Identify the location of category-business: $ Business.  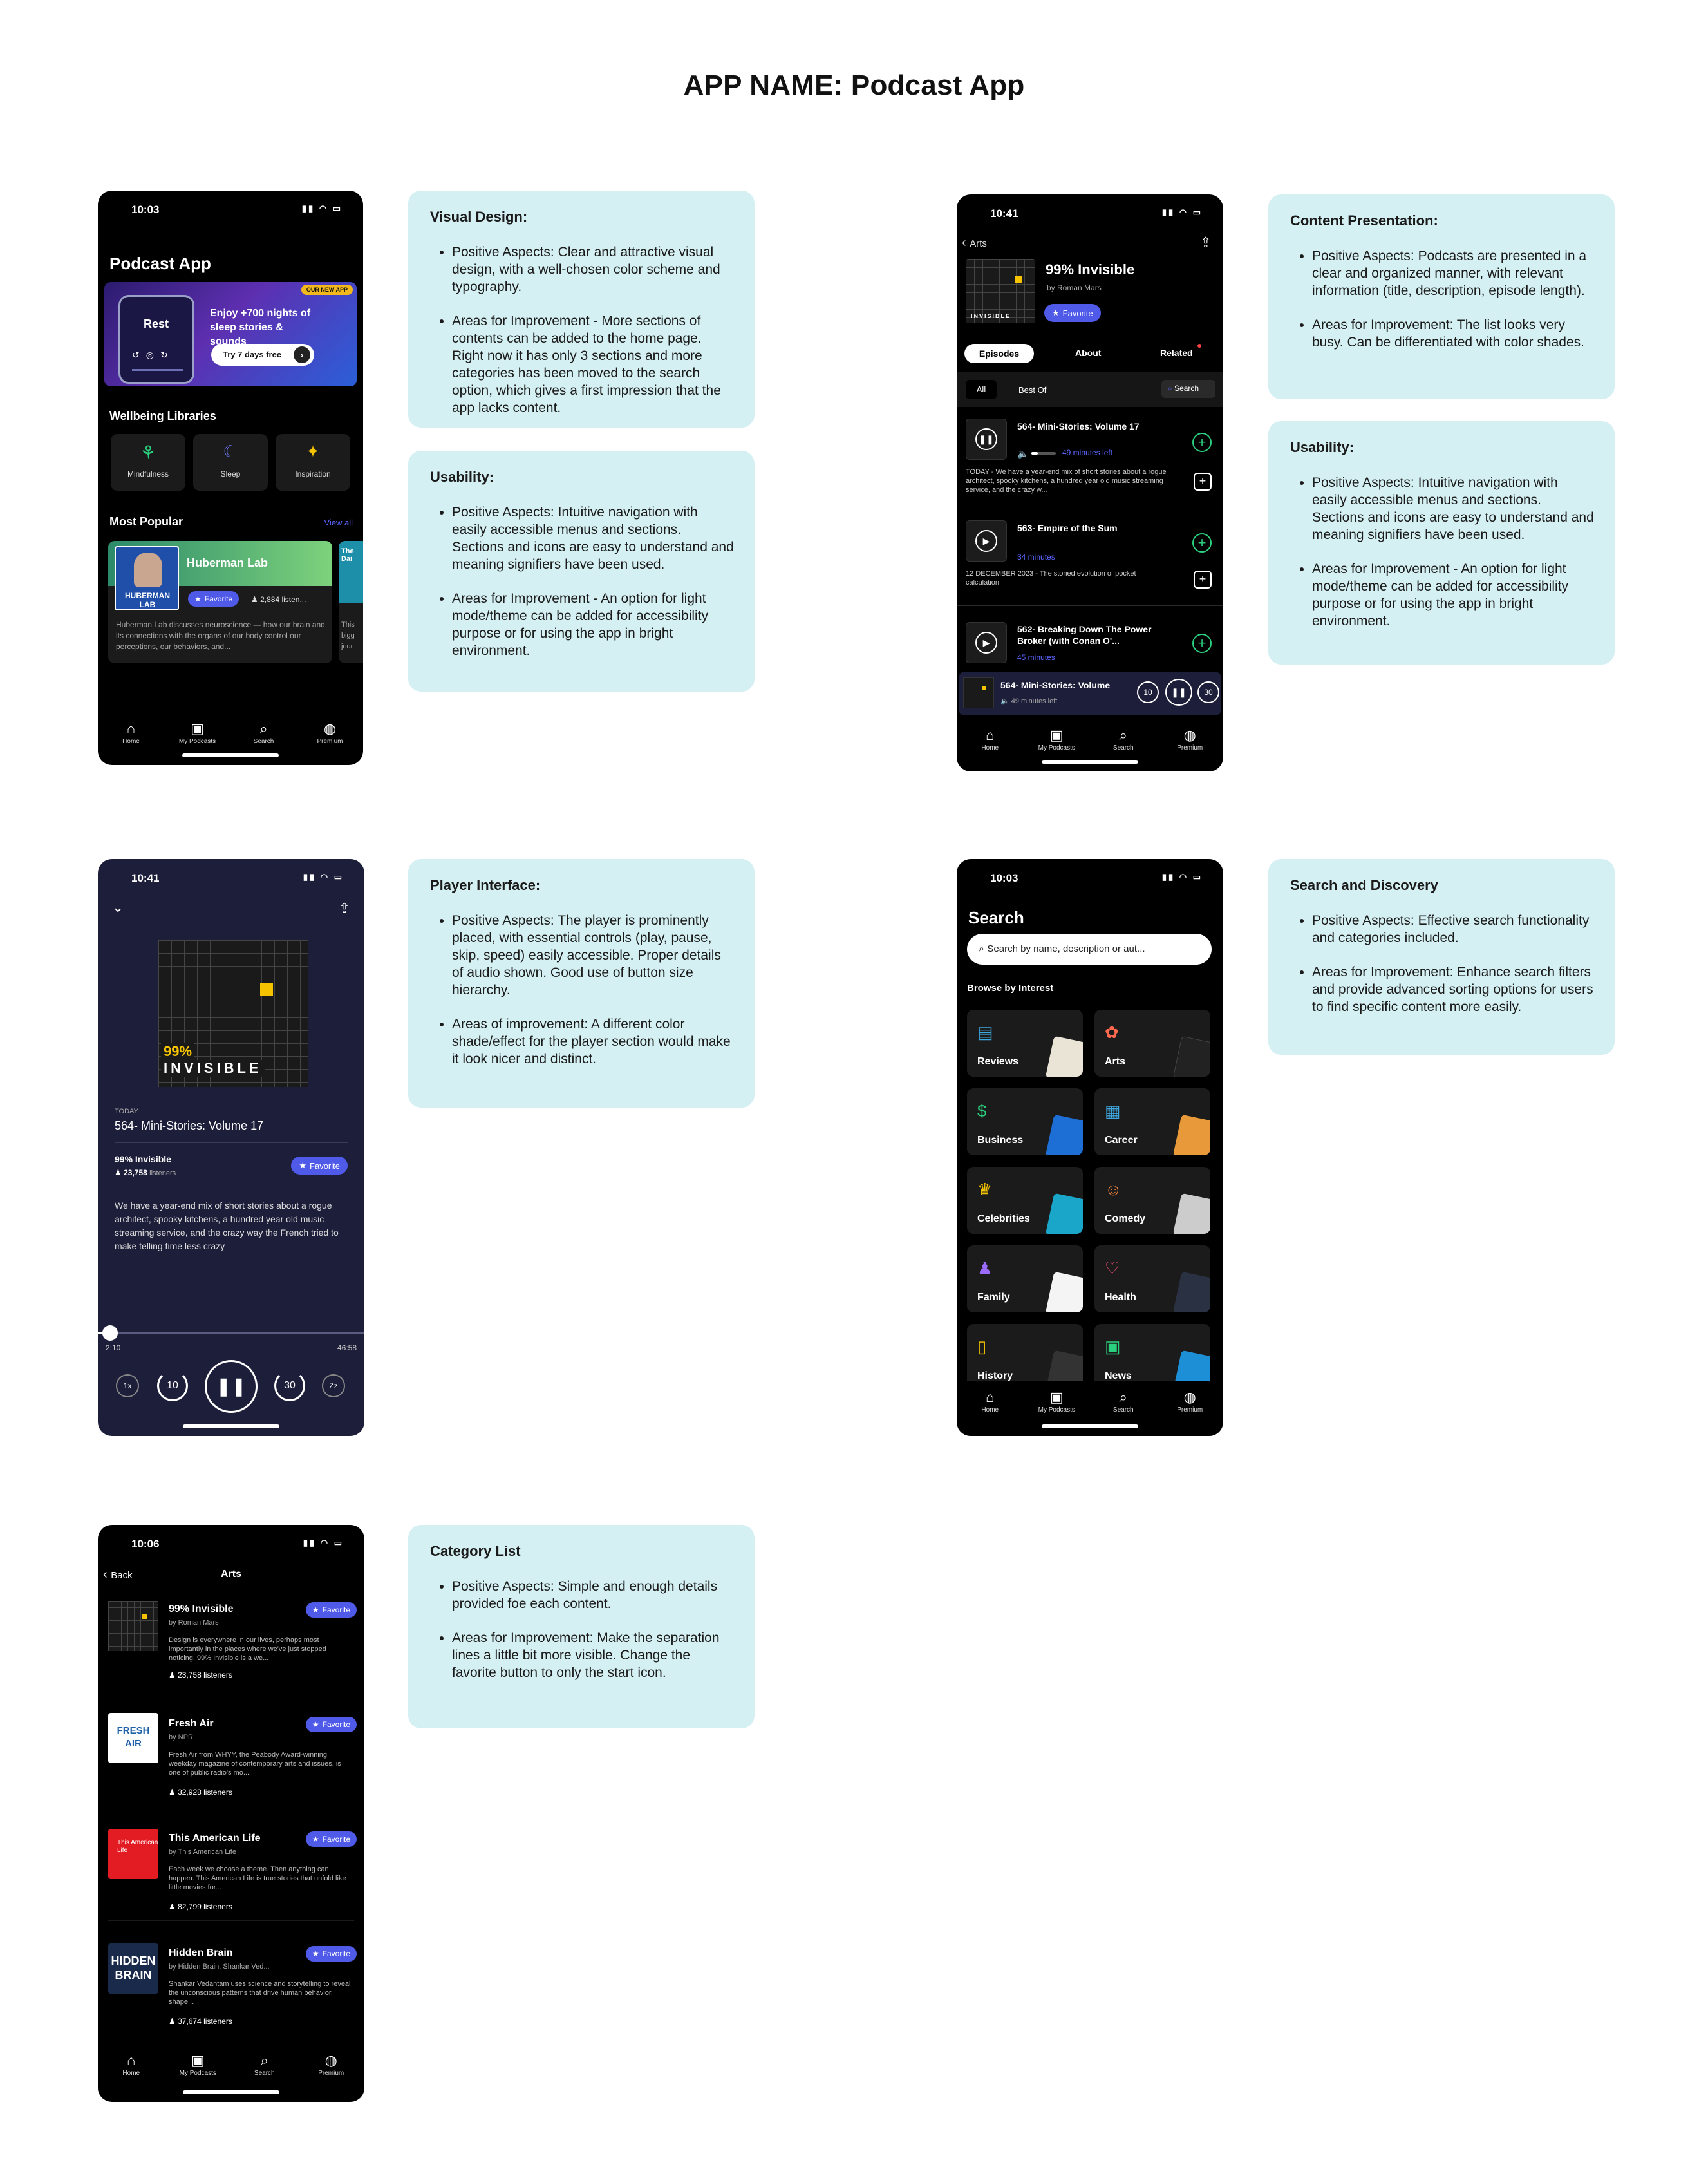
(1025, 1121).